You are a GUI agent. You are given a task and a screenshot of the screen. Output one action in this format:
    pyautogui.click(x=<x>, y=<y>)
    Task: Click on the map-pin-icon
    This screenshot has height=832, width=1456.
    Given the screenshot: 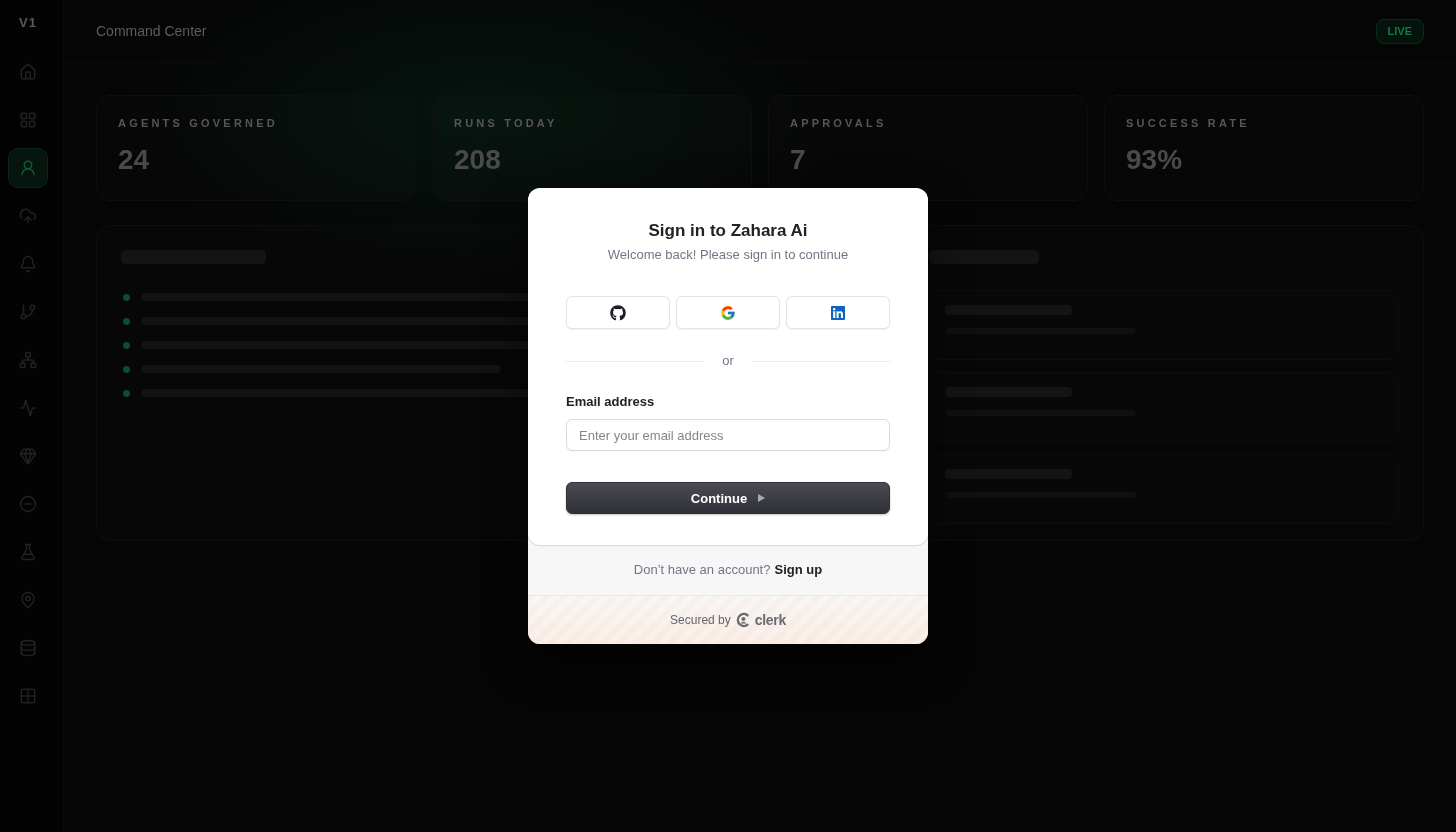 What is the action you would take?
    pyautogui.click(x=28, y=600)
    